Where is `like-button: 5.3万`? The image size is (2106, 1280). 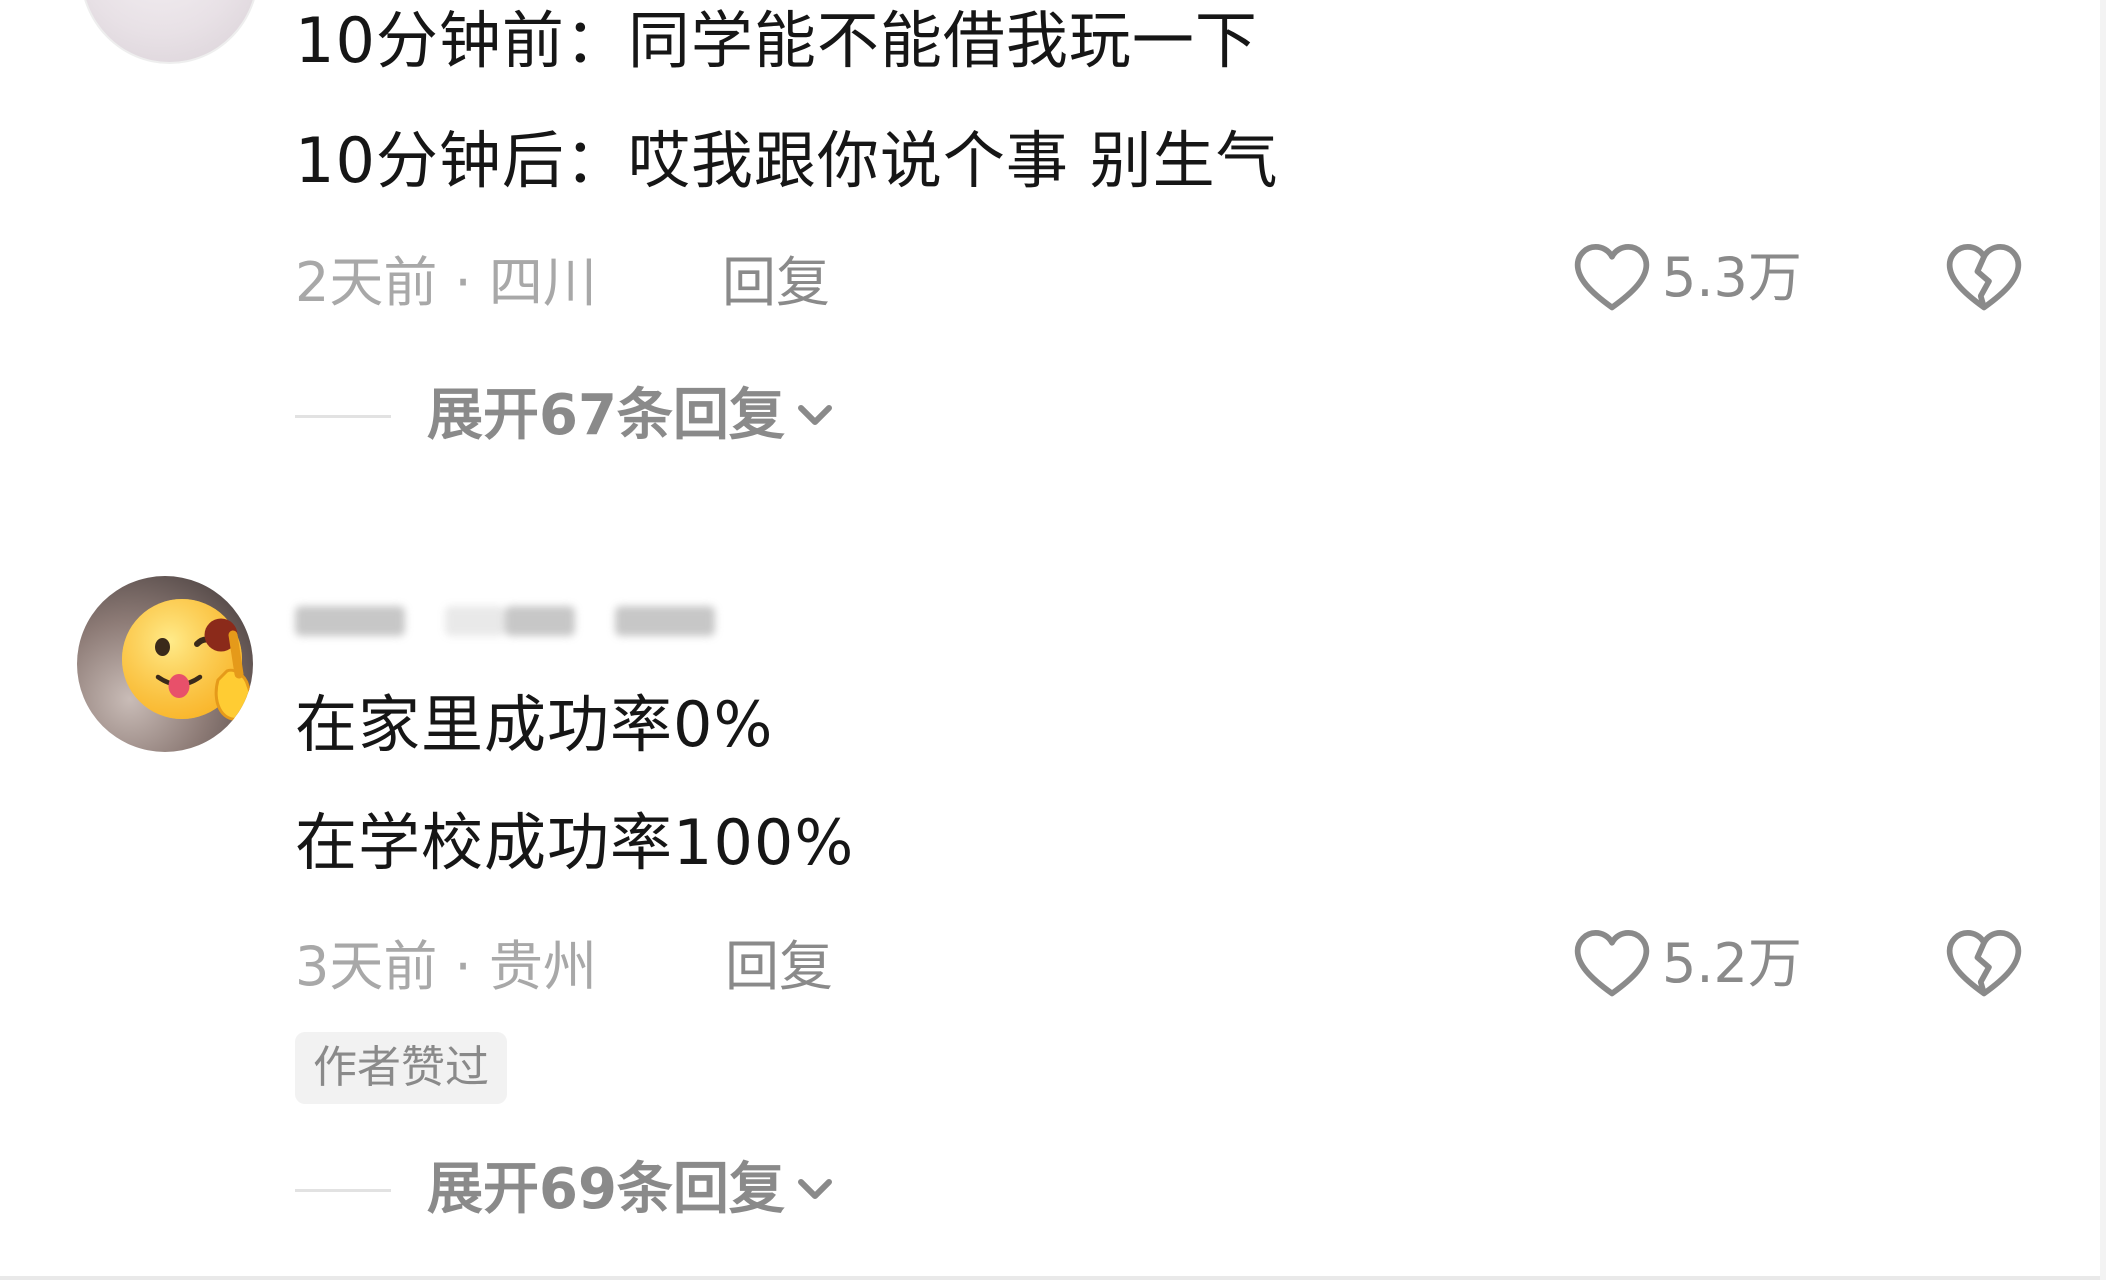
like-button: 5.3万 is located at coordinates (1687, 278).